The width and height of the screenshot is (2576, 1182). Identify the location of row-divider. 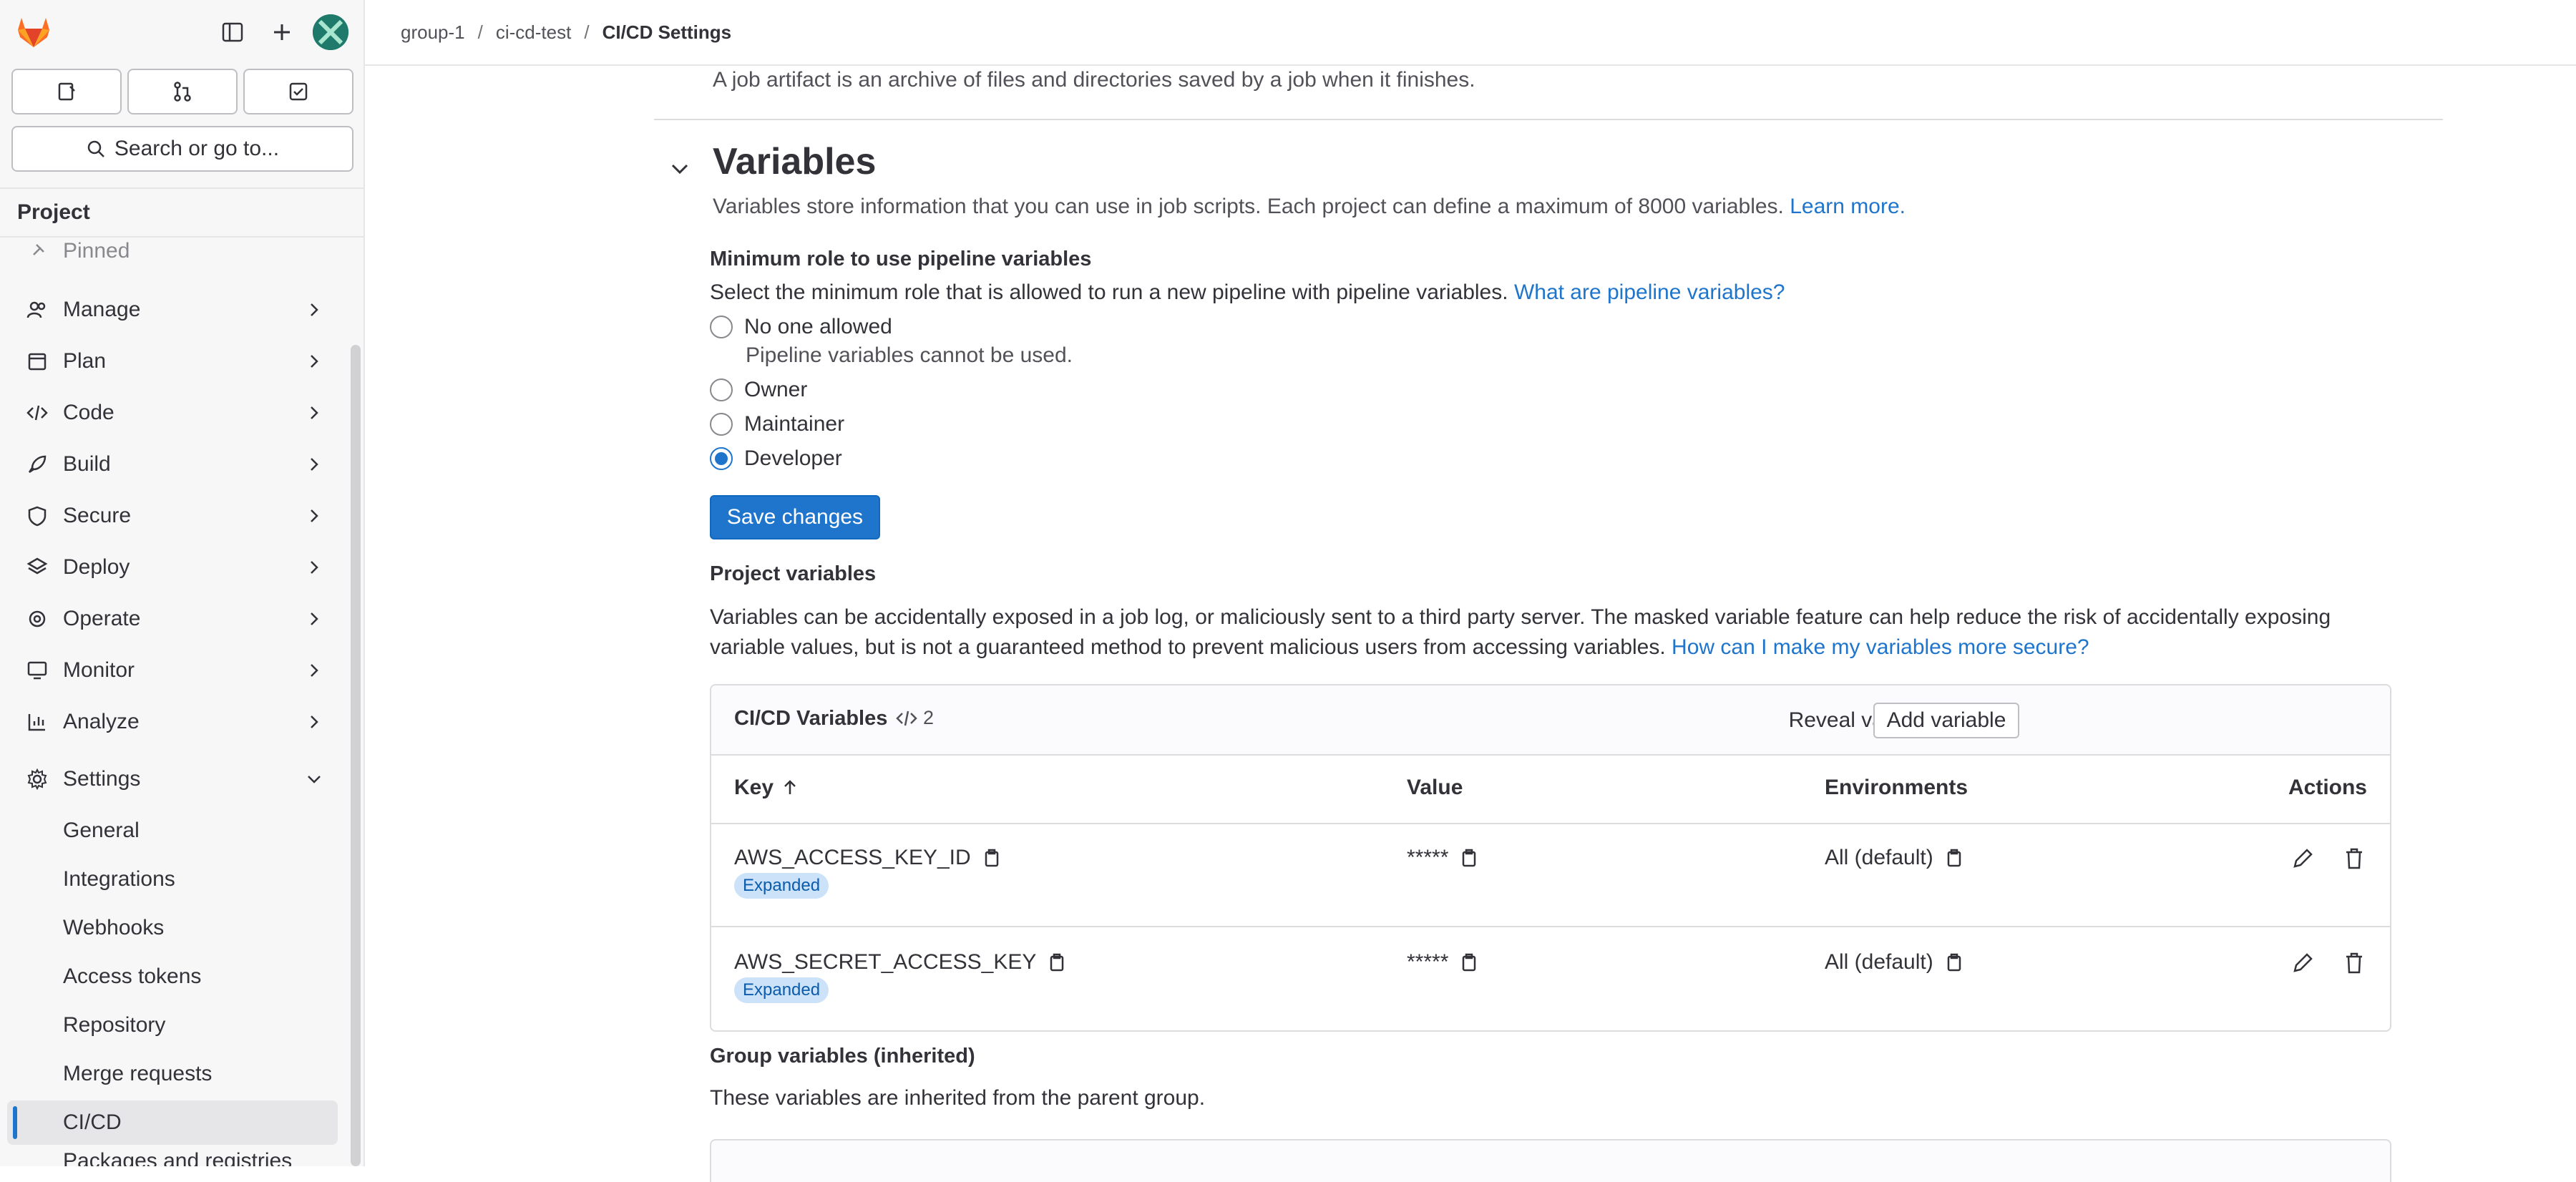
(1550, 927).